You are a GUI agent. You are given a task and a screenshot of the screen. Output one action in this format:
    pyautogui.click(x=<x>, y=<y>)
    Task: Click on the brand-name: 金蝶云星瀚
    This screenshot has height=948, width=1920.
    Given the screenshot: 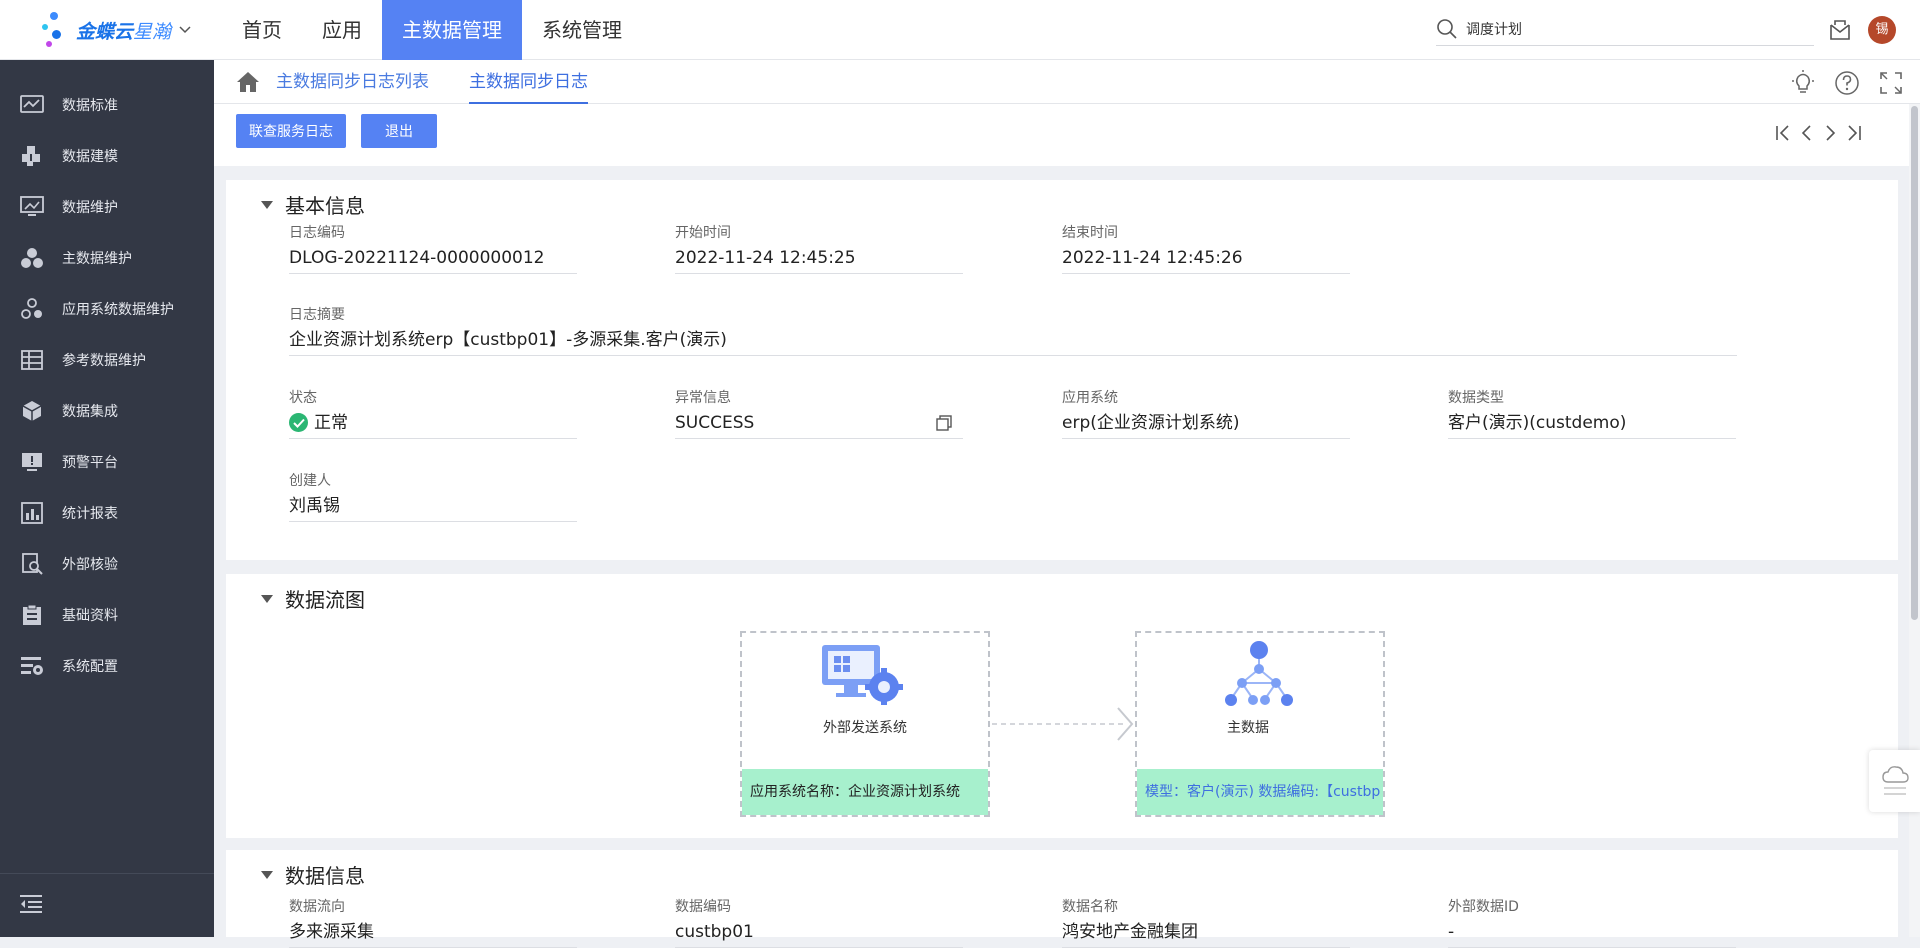 What is the action you would take?
    pyautogui.click(x=124, y=31)
    